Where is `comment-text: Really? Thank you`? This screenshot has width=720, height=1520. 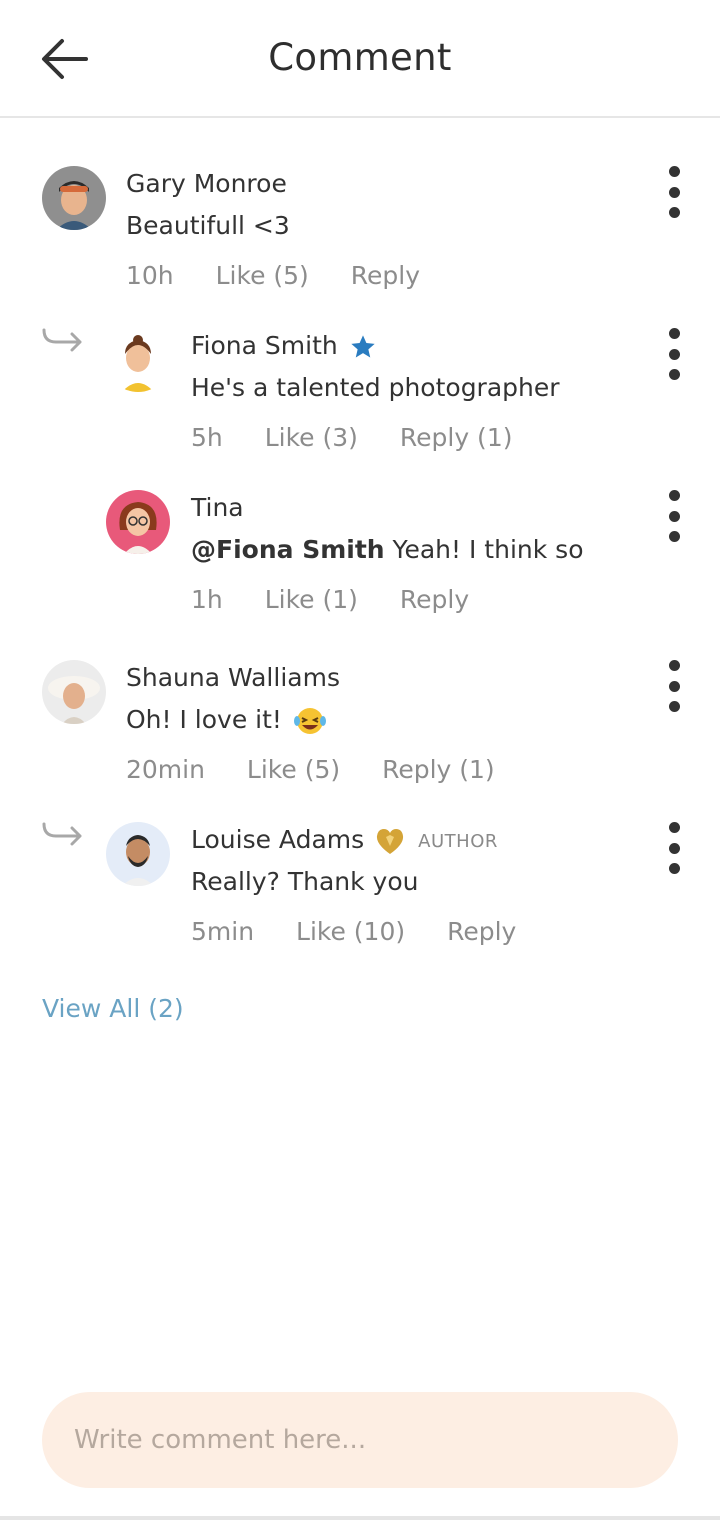
comment-text: Really? Thank you is located at coordinates (305, 881).